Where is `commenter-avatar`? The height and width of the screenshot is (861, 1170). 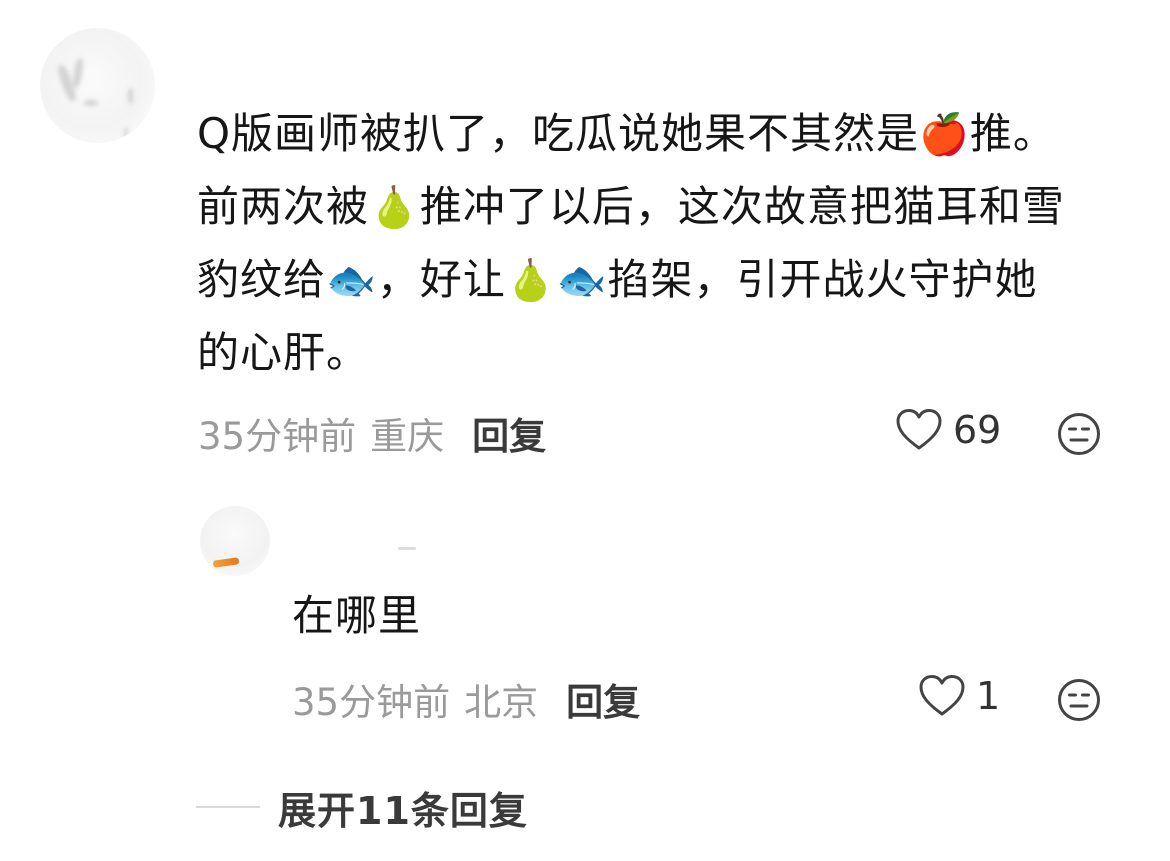 commenter-avatar is located at coordinates (97, 85).